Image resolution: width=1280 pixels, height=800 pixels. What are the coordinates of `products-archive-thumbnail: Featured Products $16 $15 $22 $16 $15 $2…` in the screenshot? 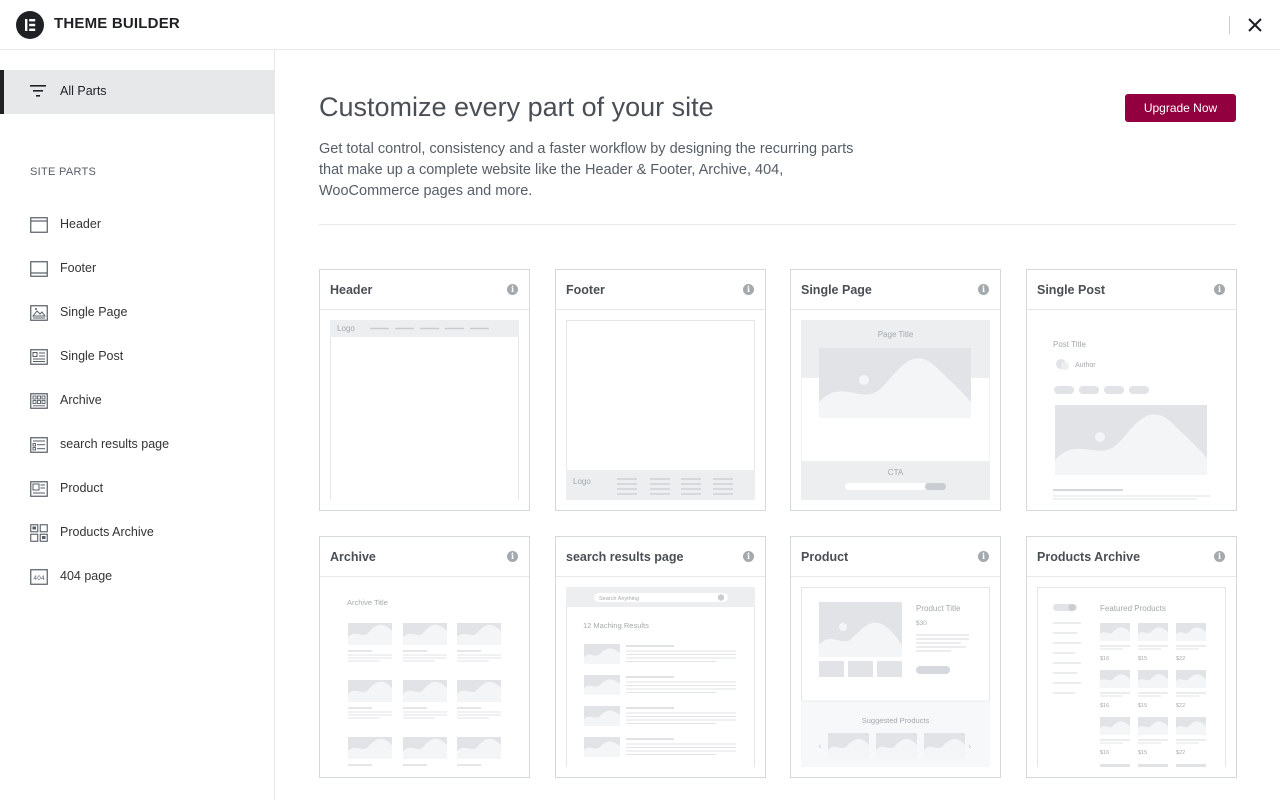 It's located at (1131, 677).